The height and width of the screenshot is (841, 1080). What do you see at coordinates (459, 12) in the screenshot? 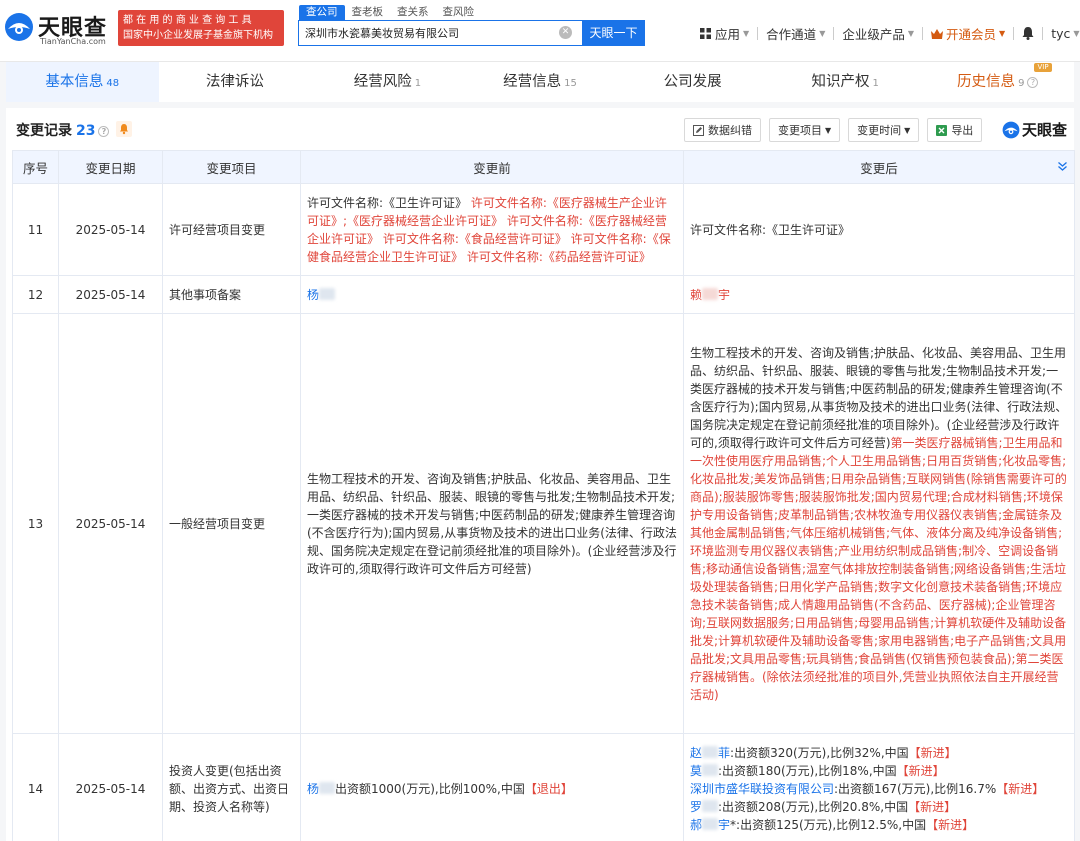
I see `search-tab-risk: 查风险` at bounding box center [459, 12].